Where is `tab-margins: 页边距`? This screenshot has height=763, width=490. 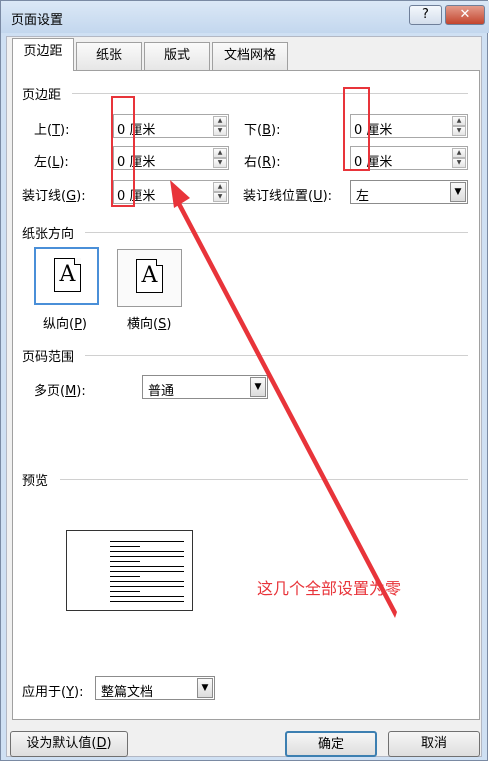
tab-margins: 页边距 is located at coordinates (43, 54).